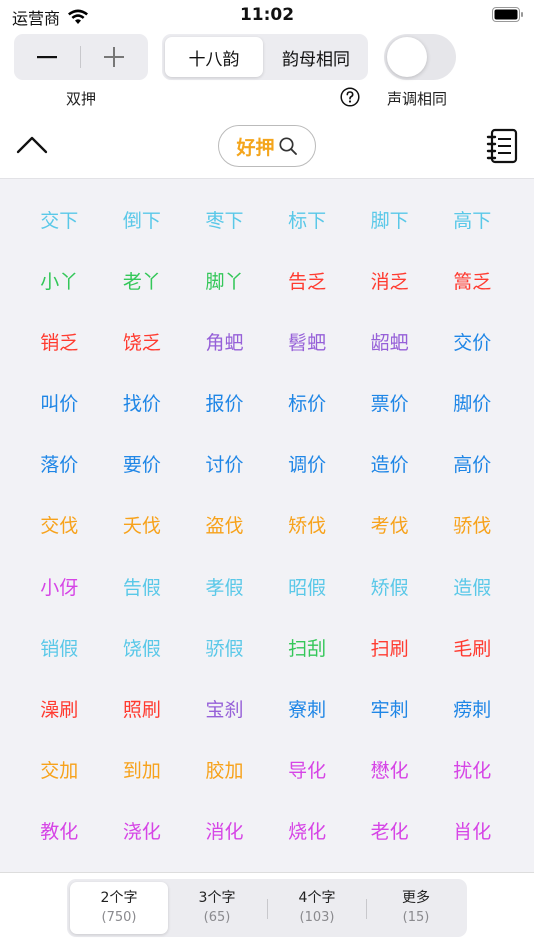 Image resolution: width=534 pixels, height=950 pixels. What do you see at coordinates (214, 57) in the screenshot?
I see `segment-eighteen-rhymes: 十八韵` at bounding box center [214, 57].